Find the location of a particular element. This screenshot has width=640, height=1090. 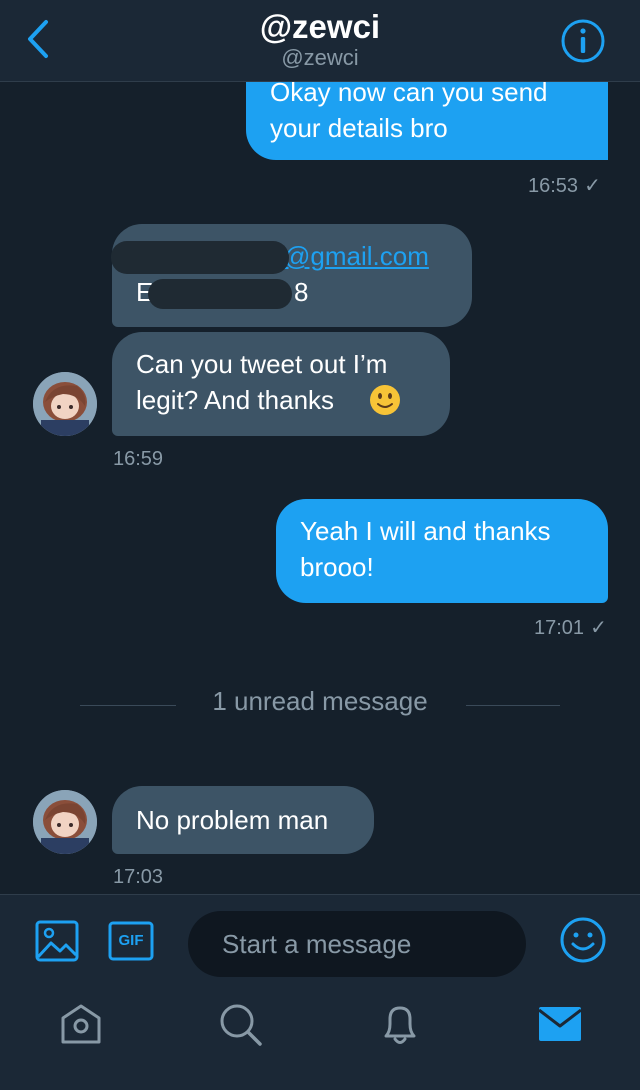

message-text-line: Can you tweet out I’m is located at coordinates (262, 364).